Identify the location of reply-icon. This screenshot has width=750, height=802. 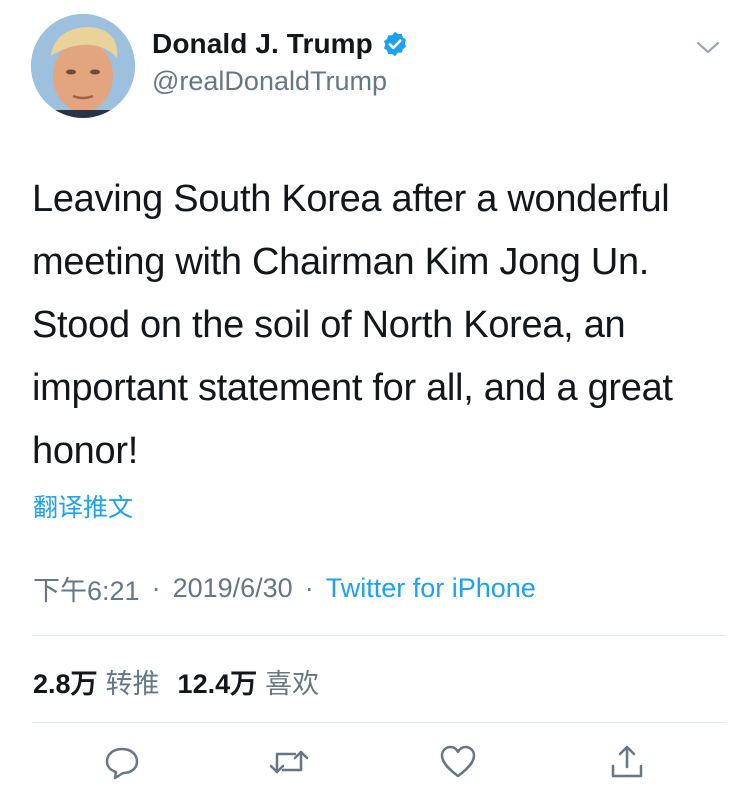
(122, 764).